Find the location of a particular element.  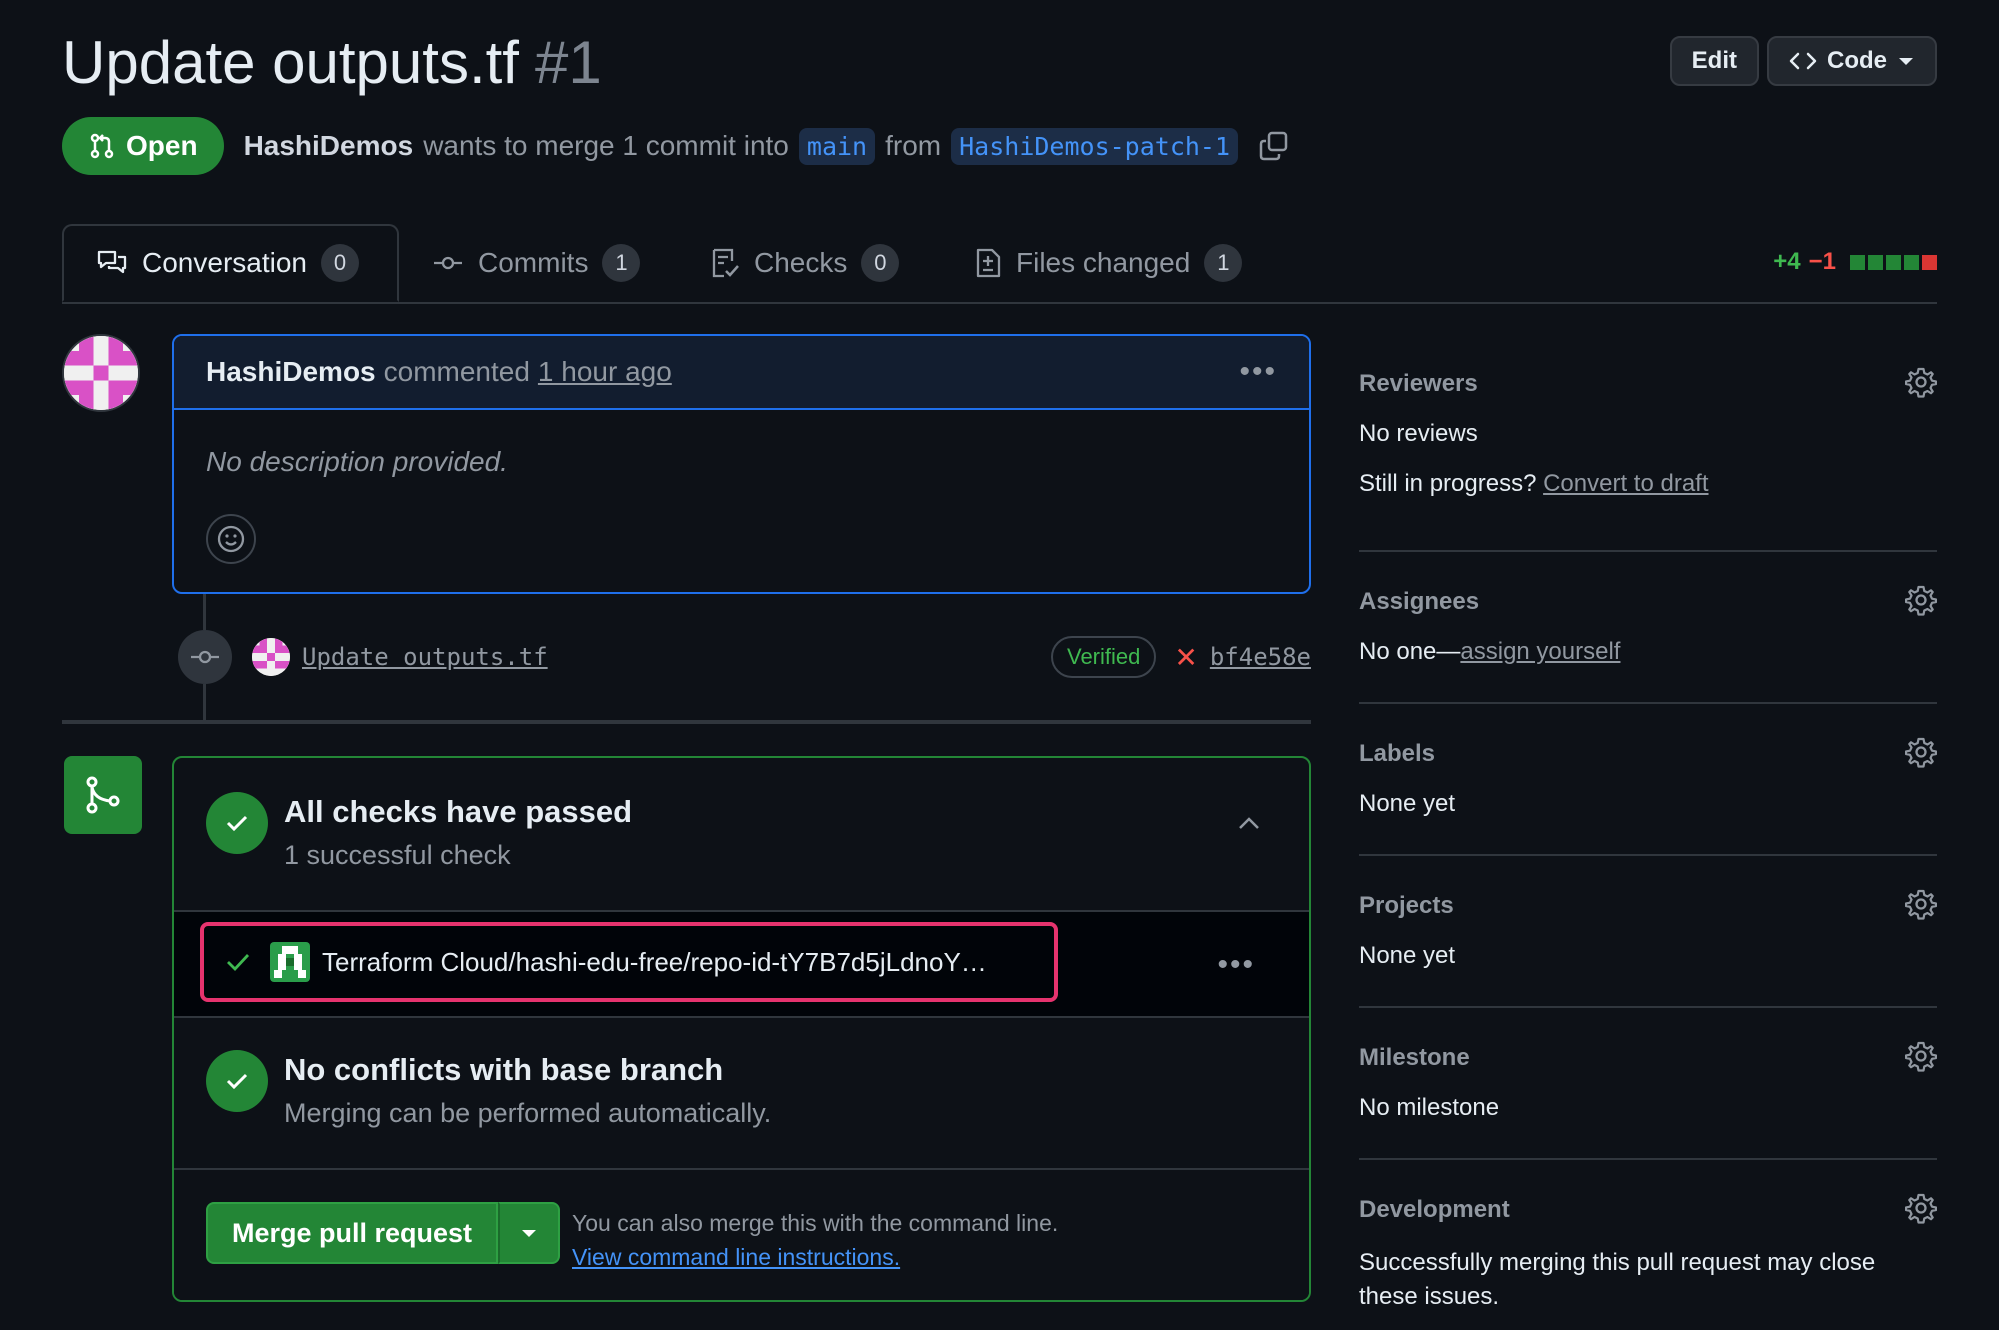

base-branch: main is located at coordinates (837, 146).